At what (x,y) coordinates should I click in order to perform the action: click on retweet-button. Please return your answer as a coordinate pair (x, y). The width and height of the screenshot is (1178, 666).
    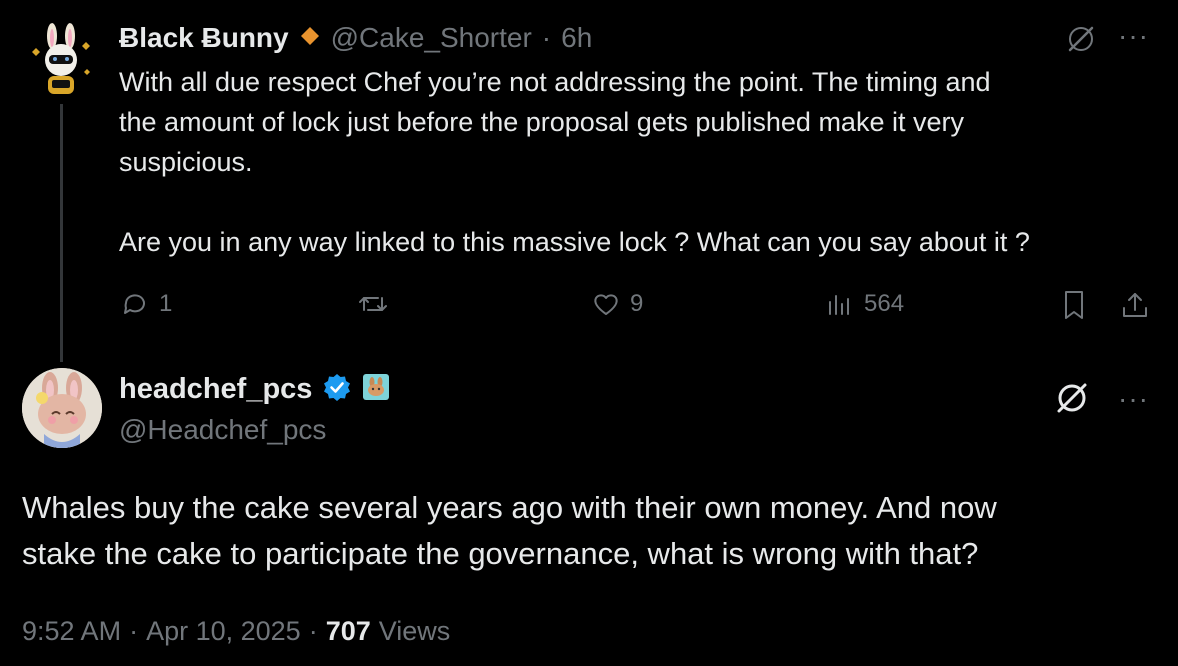
    Looking at the image, I should click on (377, 304).